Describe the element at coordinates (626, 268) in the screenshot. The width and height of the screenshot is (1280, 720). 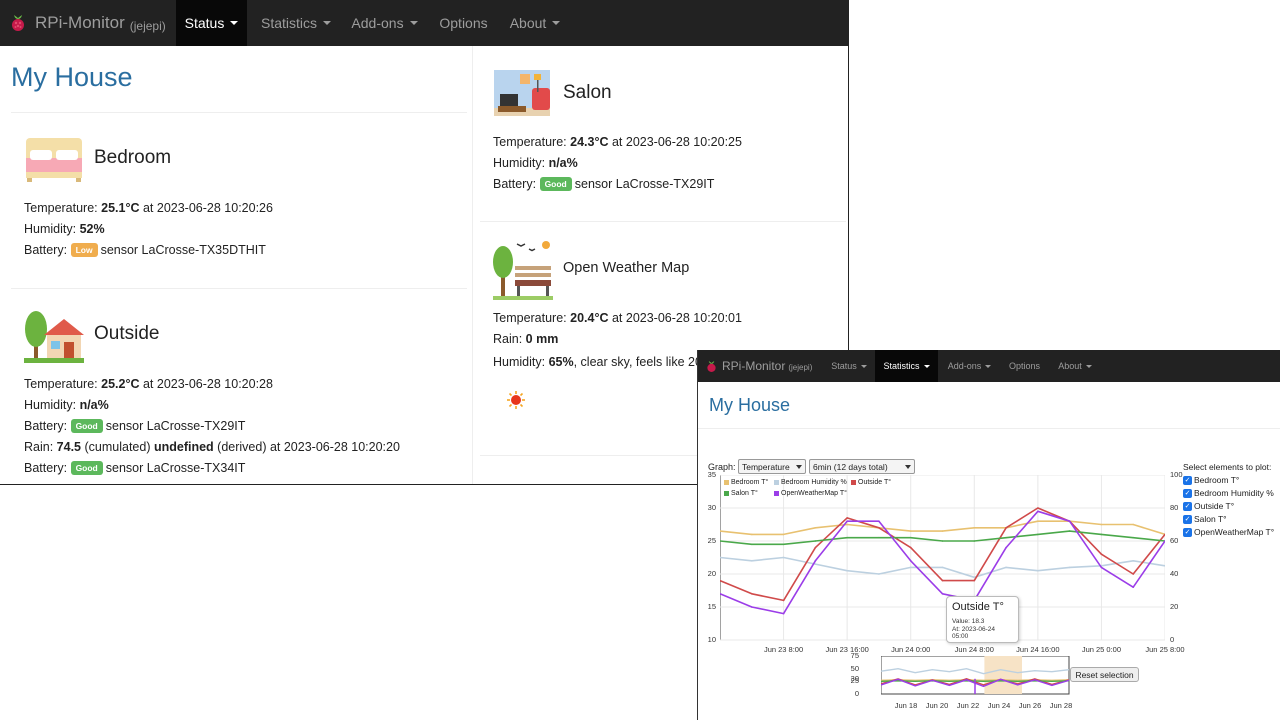
I see `owm-title: Open Weather Map` at that location.